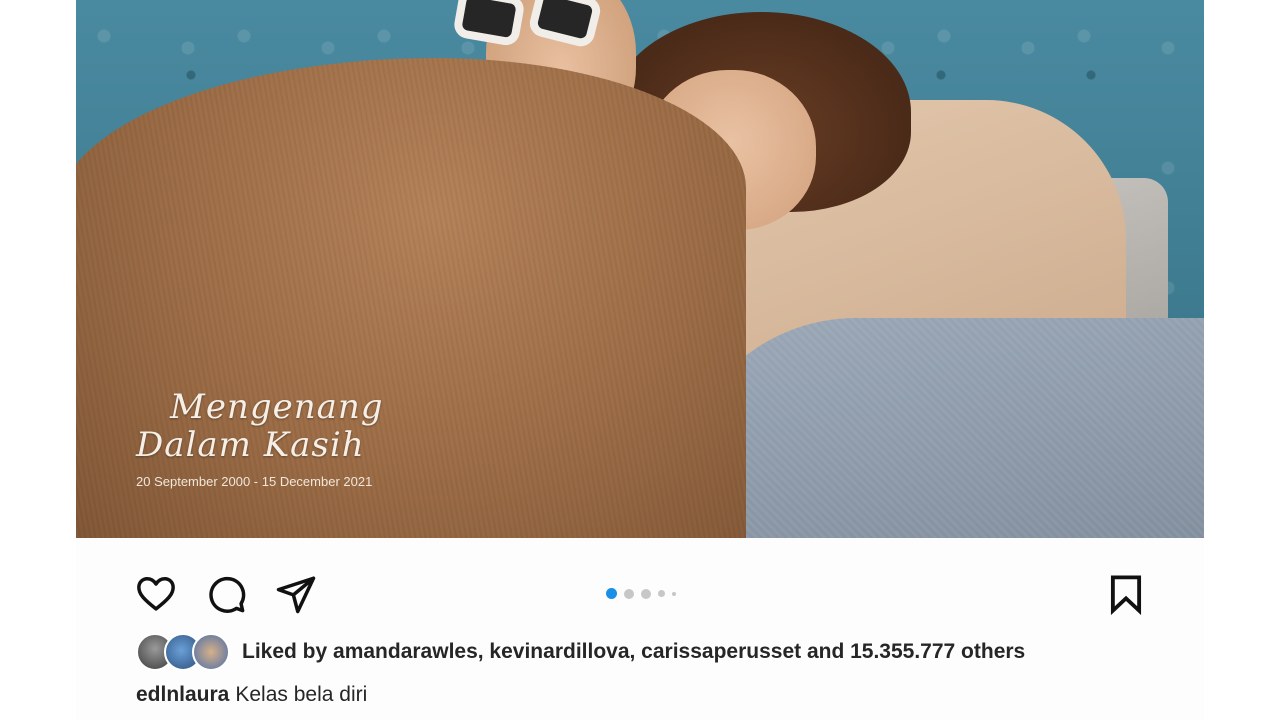 The width and height of the screenshot is (1280, 720). What do you see at coordinates (186, 652) in the screenshot?
I see `liker-avatars` at bounding box center [186, 652].